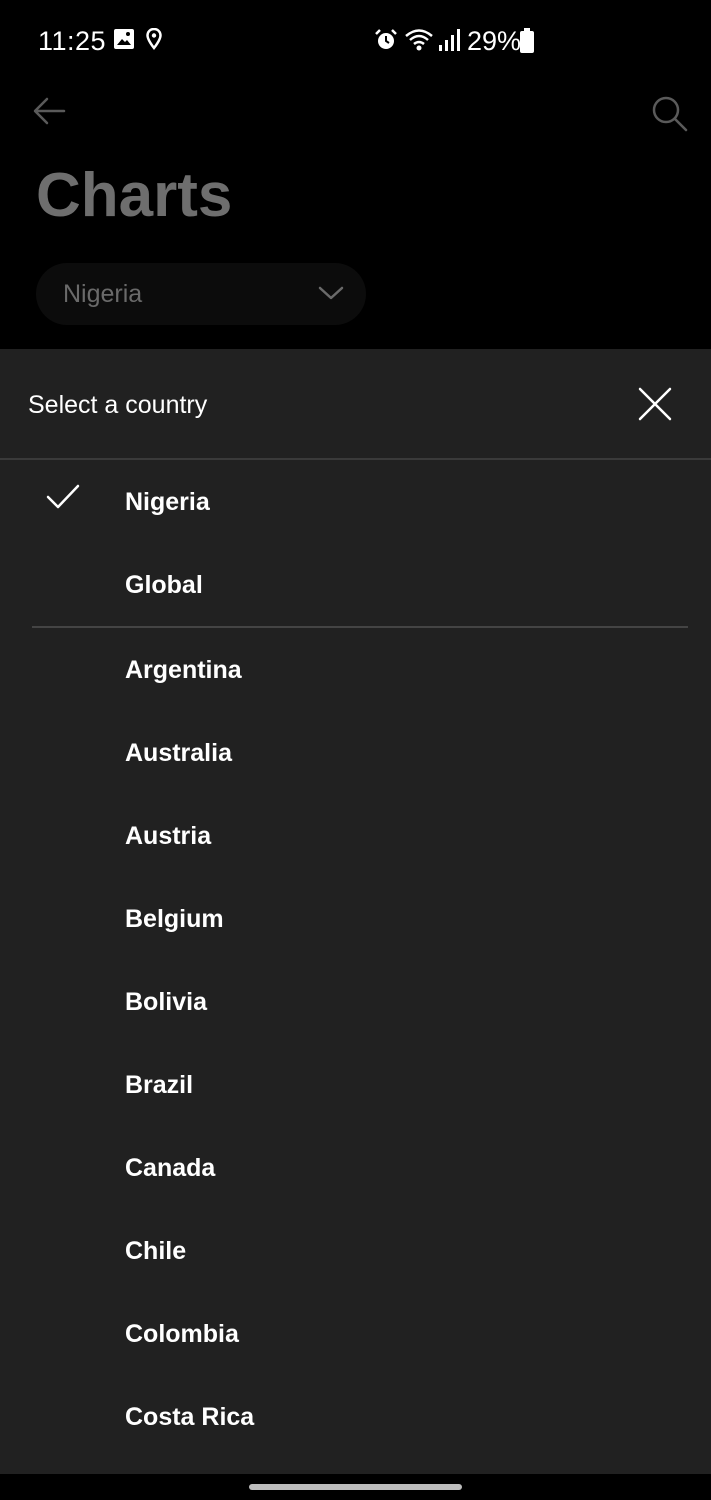  I want to click on country-option-costa-rica: Costa Rica, so click(355, 1418).